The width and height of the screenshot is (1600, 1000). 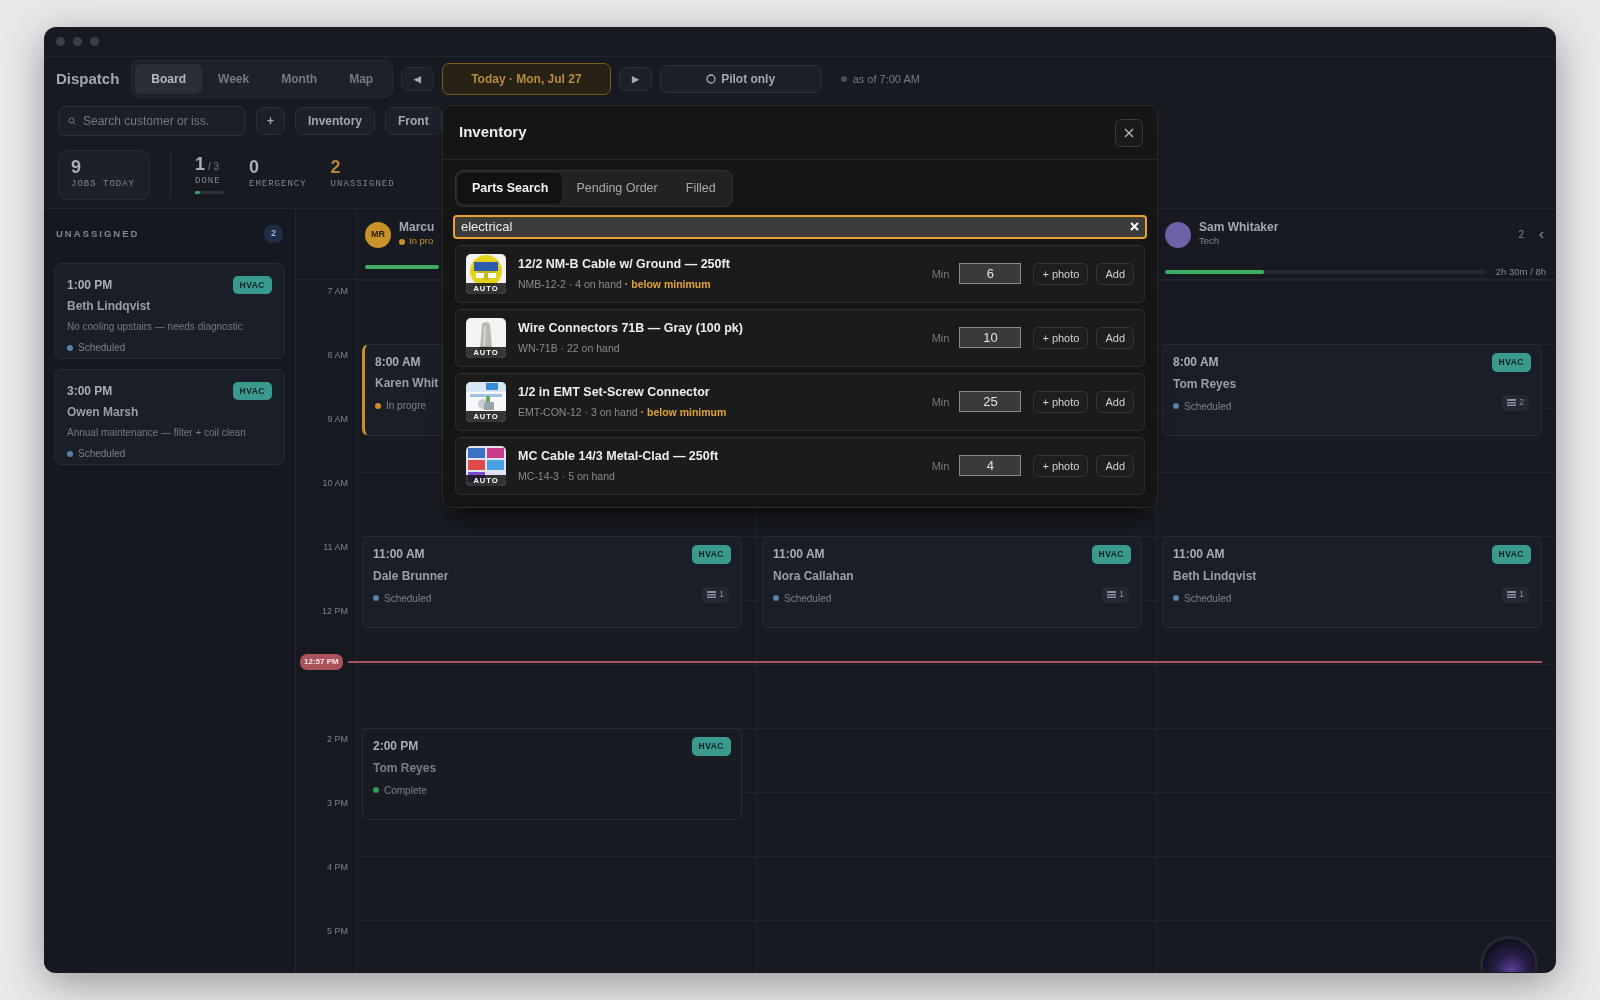 I want to click on pilot-filter-button: Pilot only, so click(x=740, y=79).